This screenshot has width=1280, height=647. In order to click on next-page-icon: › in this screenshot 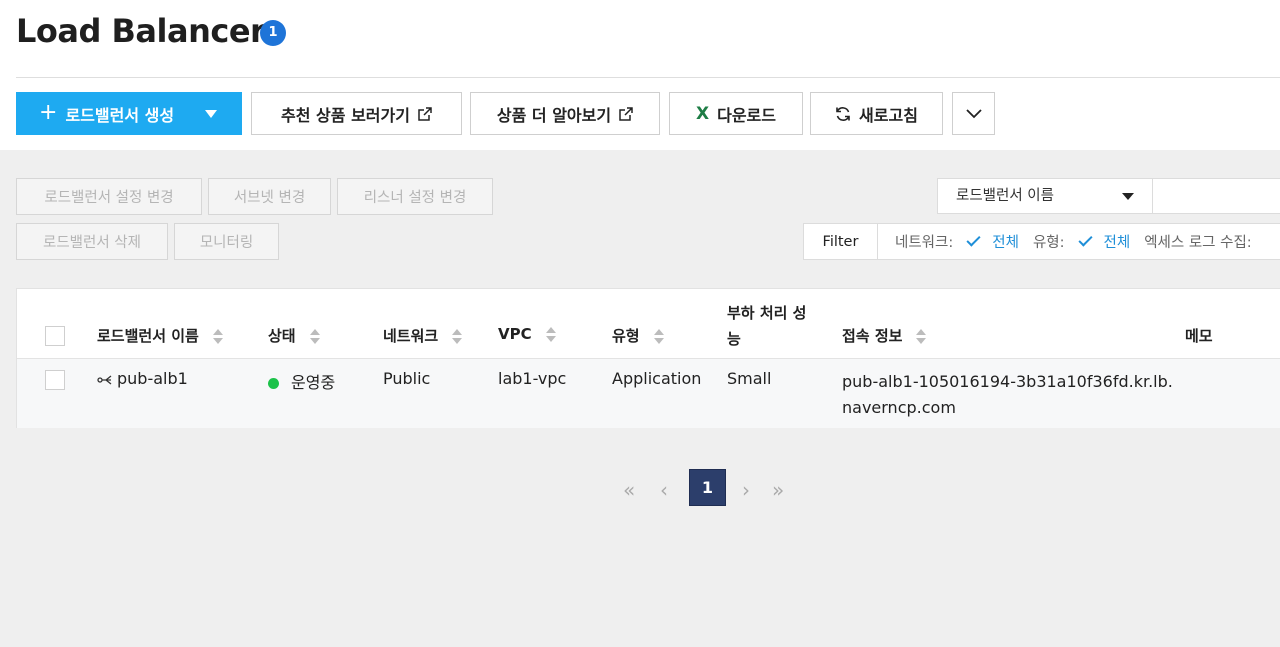, I will do `click(746, 490)`.